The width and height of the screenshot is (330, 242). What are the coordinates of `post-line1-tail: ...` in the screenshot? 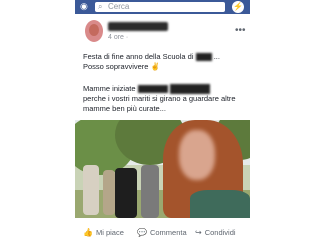 It's located at (216, 56).